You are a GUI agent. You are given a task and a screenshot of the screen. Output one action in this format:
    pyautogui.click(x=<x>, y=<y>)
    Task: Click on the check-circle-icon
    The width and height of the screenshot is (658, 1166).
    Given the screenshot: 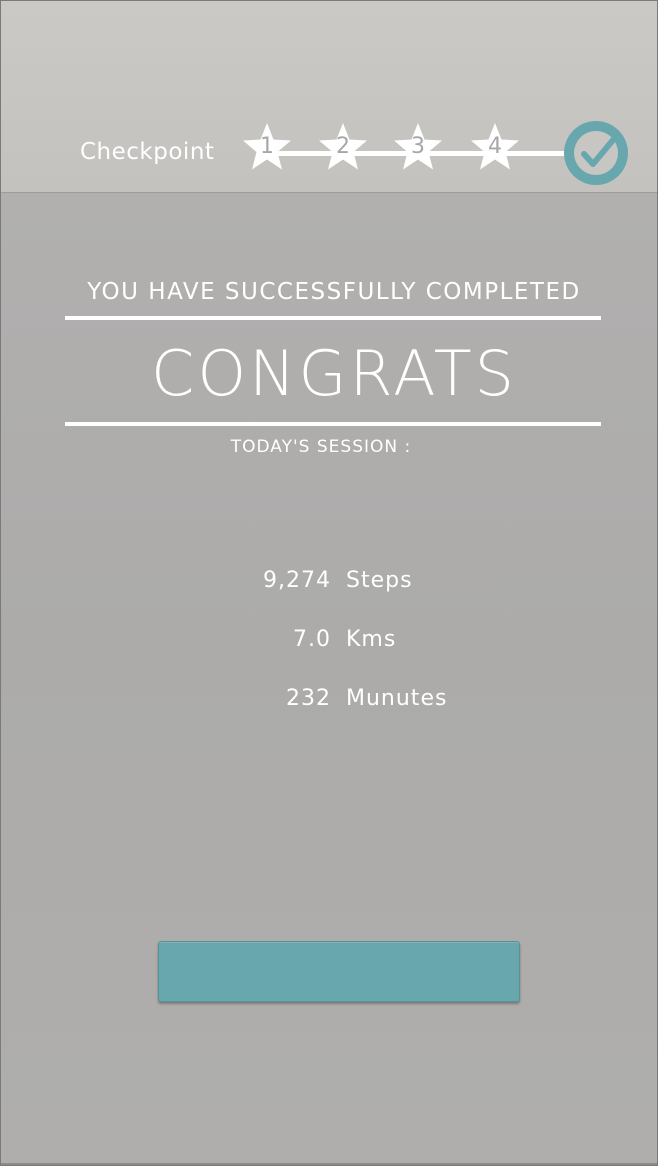 What is the action you would take?
    pyautogui.click(x=596, y=153)
    